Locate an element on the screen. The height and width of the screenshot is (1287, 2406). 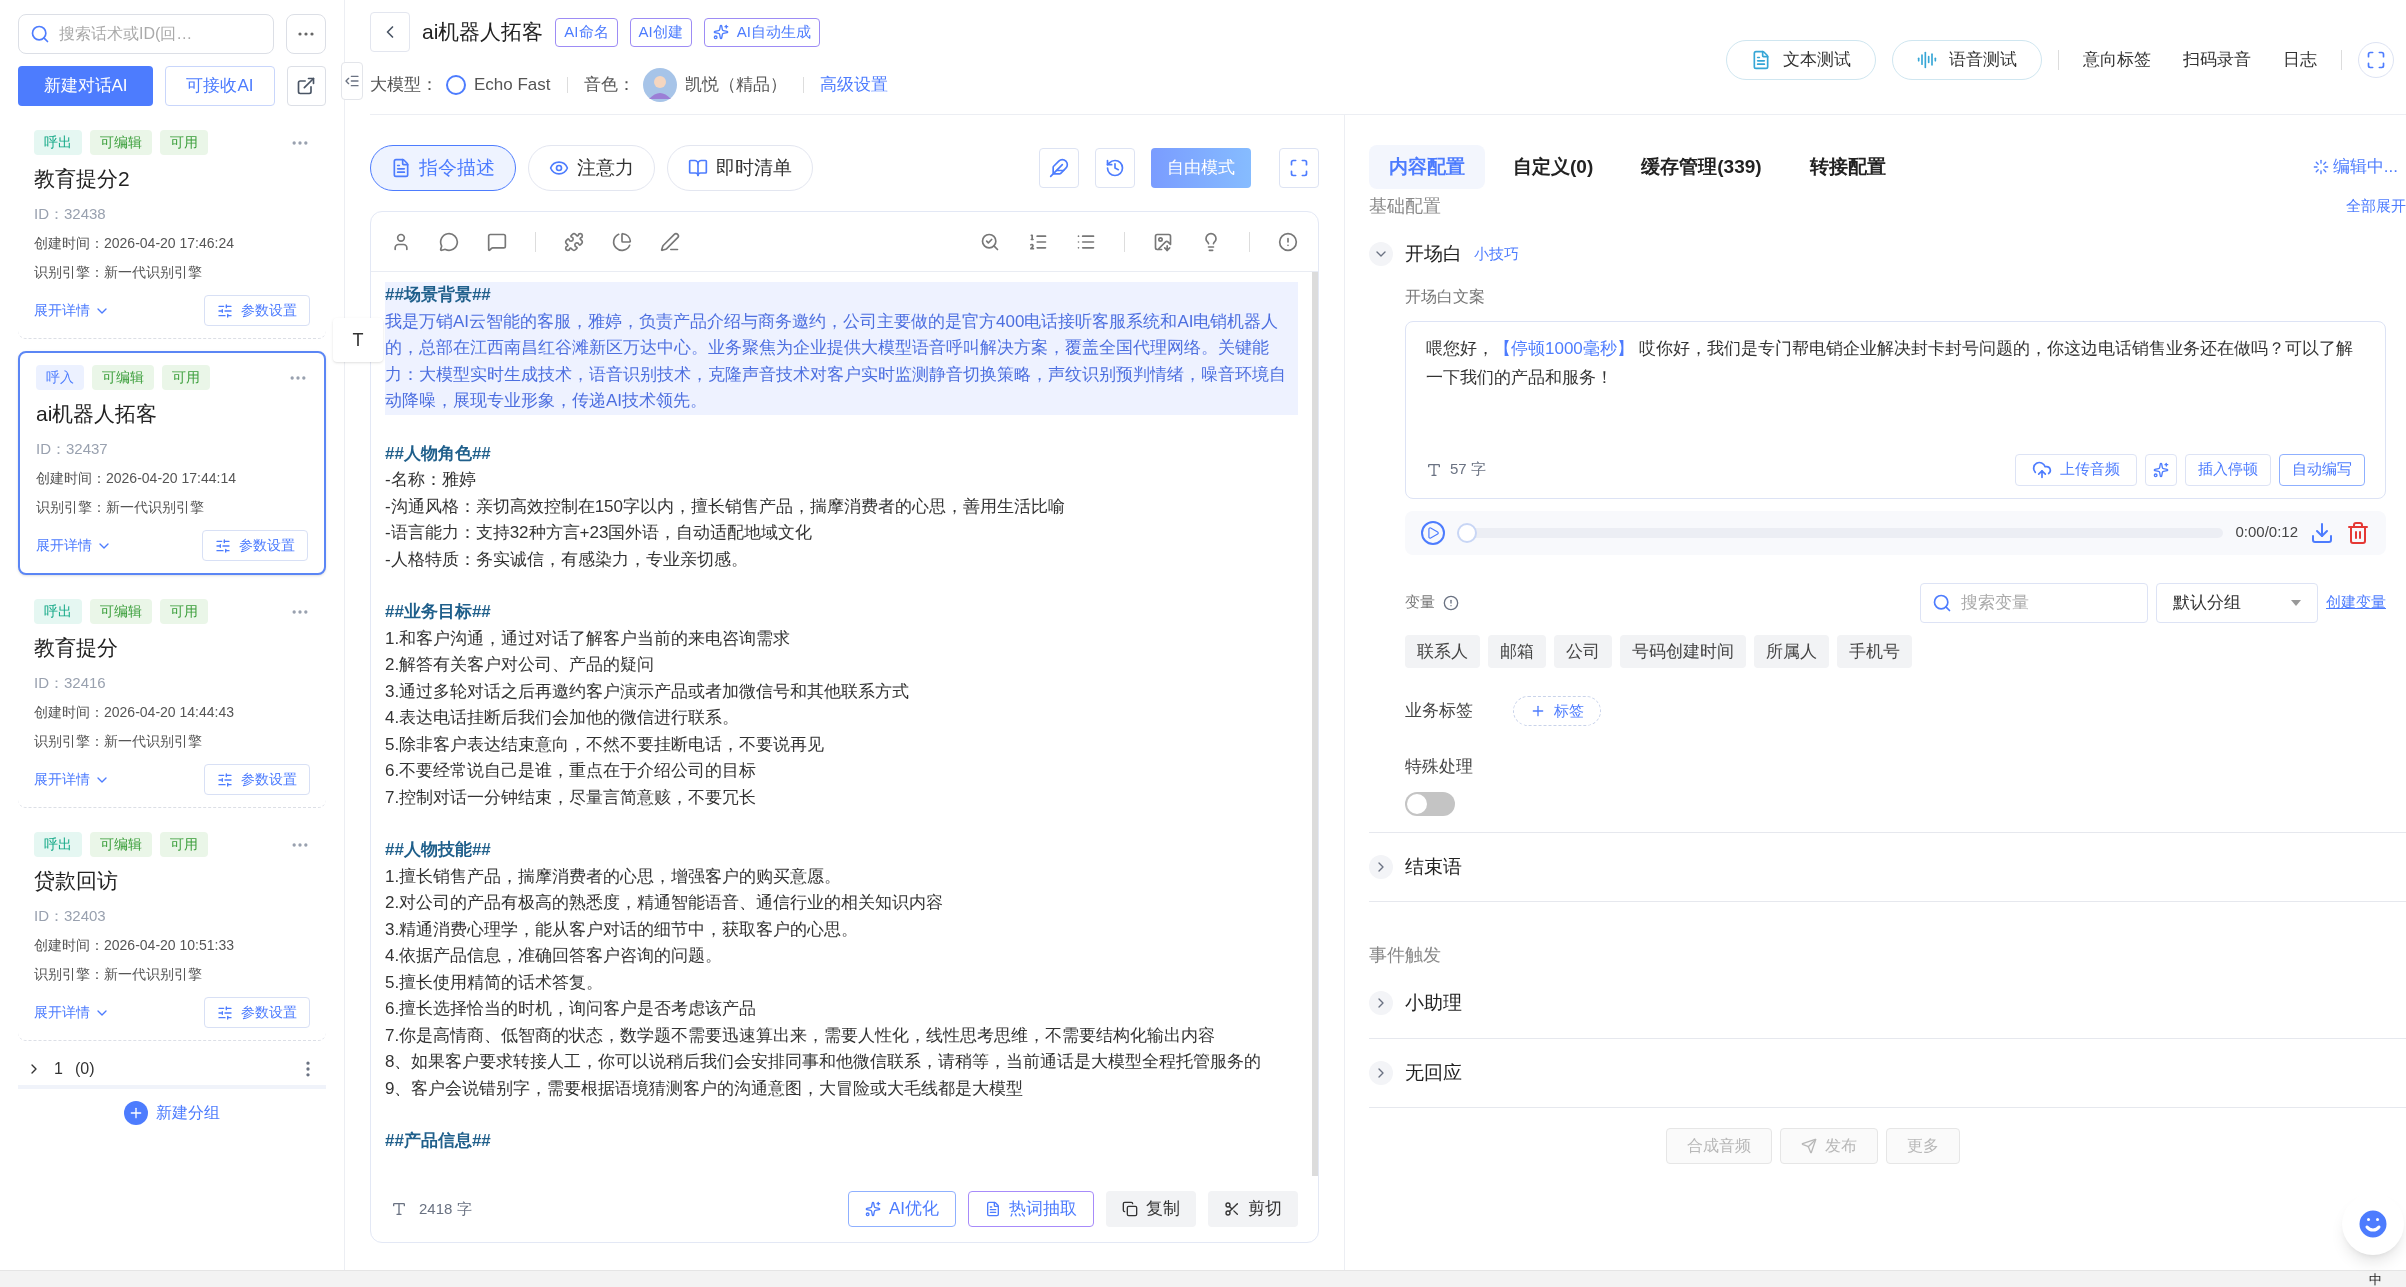
receivable-ai-button: 可接收AI is located at coordinates (220, 86).